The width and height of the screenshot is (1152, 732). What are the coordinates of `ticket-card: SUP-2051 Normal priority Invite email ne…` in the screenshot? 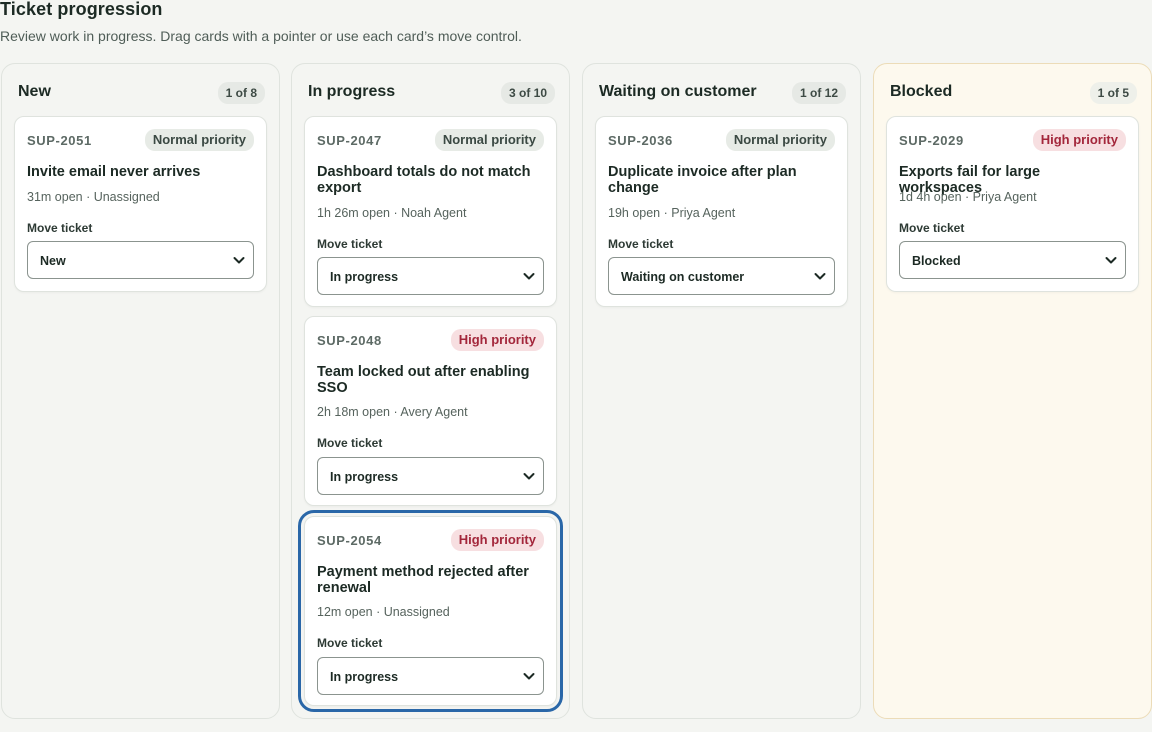 It's located at (140, 204).